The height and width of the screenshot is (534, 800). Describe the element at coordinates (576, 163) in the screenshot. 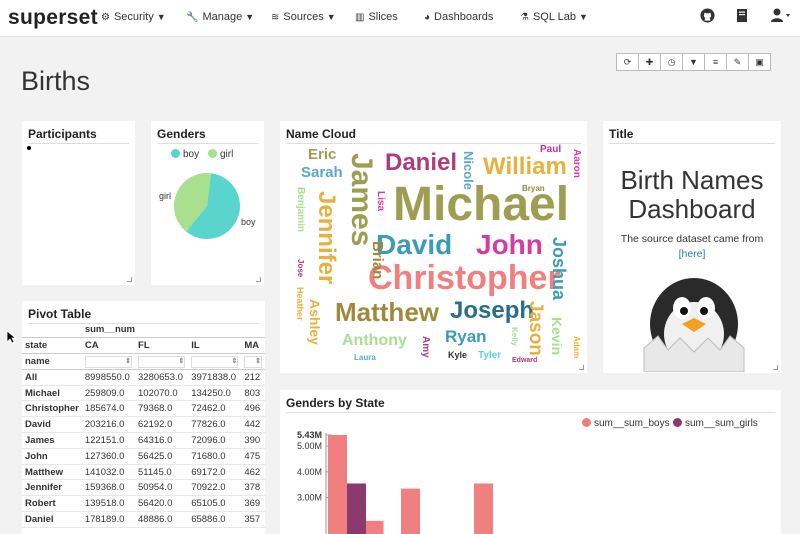

I see `cloud-word: Aaron` at that location.